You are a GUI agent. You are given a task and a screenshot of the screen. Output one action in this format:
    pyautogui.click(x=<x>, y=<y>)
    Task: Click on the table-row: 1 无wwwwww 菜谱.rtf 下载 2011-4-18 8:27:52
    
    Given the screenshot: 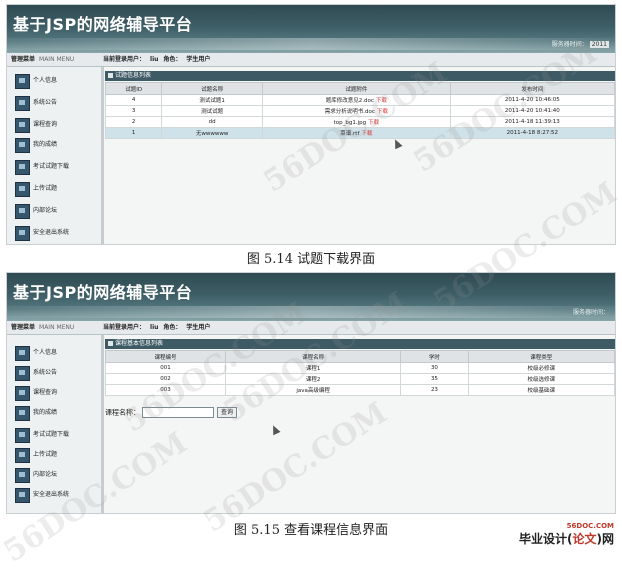 What is the action you would take?
    pyautogui.click(x=359, y=133)
    